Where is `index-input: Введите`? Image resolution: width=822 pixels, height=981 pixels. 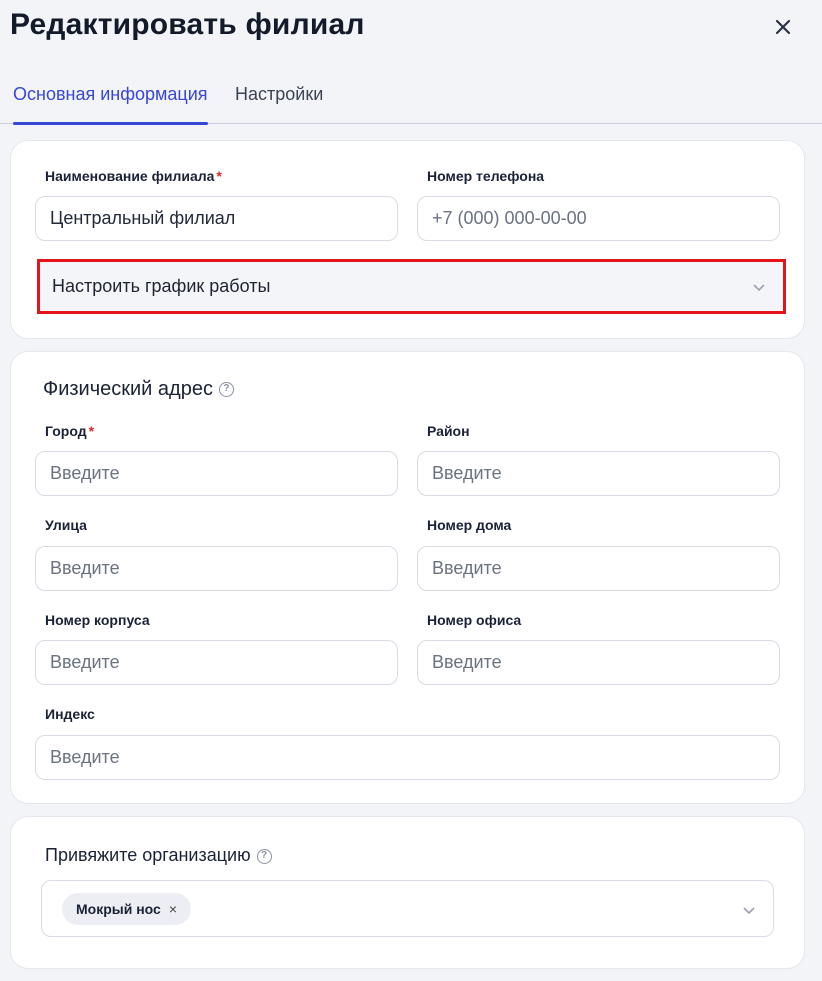 index-input: Введите is located at coordinates (407, 757).